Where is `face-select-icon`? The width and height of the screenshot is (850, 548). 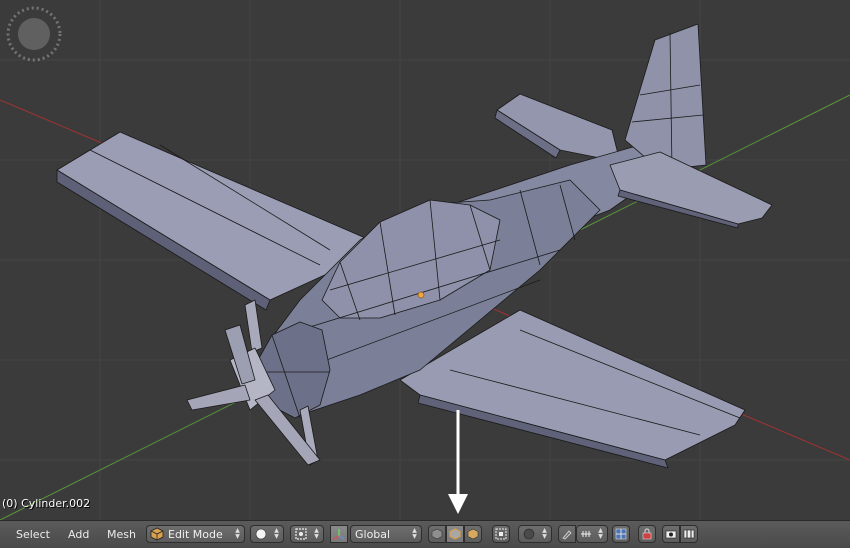
face-select-icon is located at coordinates (473, 535).